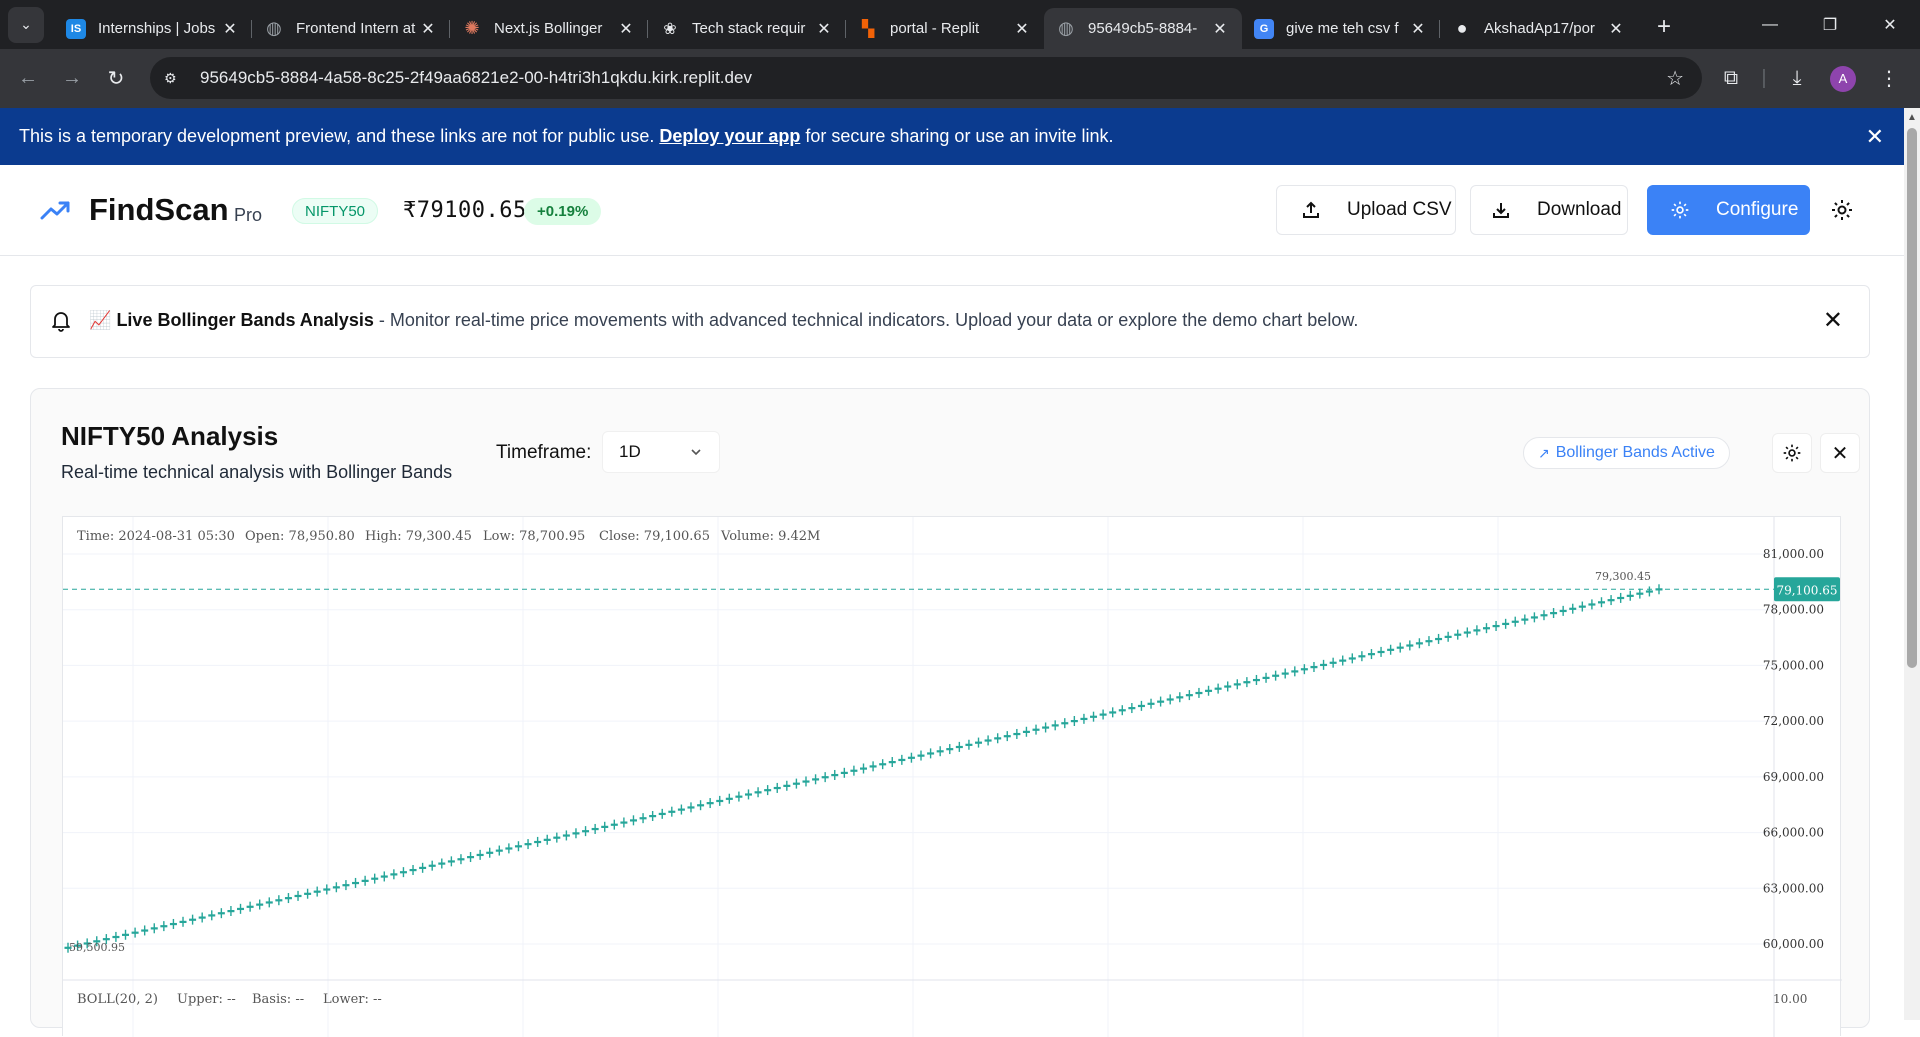 Image resolution: width=1920 pixels, height=1037 pixels. Describe the element at coordinates (1912, 117) in the screenshot. I see `scroll-up-icon: ▲` at that location.